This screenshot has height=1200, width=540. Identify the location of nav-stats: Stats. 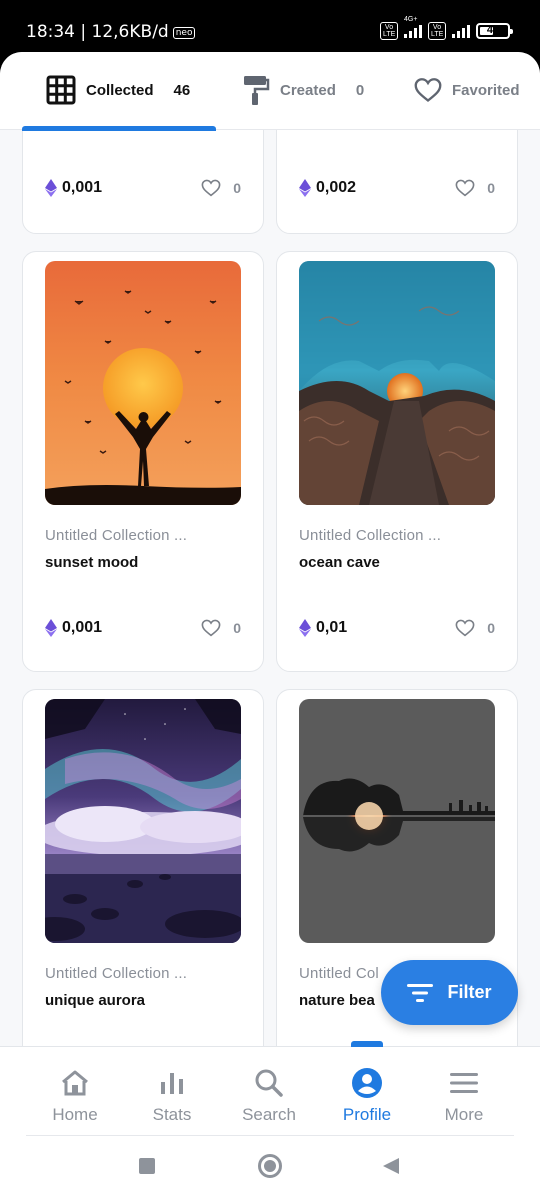
(172, 1096).